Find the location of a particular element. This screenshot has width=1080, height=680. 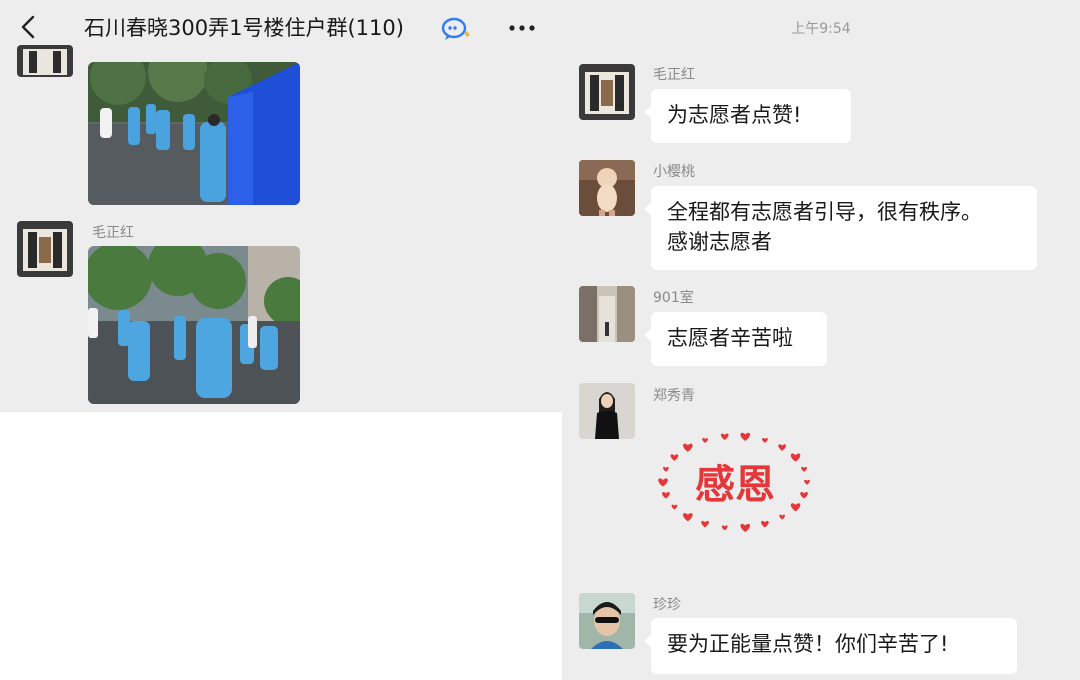

message-bubble: 志愿者辛苦啦 is located at coordinates (735, 339).